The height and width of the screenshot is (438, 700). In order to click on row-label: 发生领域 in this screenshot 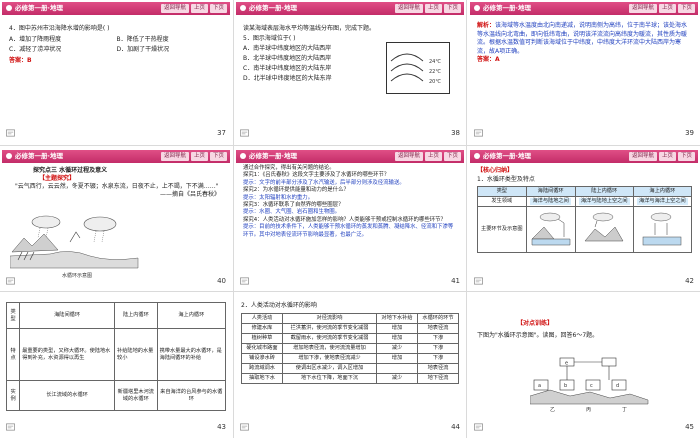, I will do `click(502, 202)`.